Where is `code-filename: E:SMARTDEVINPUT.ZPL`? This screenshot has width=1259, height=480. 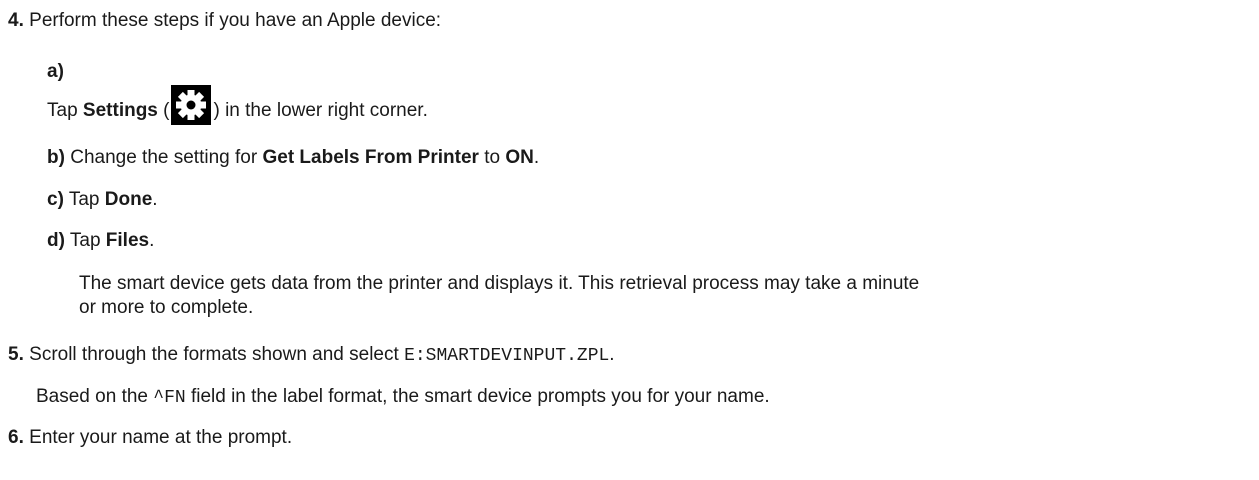 code-filename: E:SMARTDEVINPUT.ZPL is located at coordinates (507, 356).